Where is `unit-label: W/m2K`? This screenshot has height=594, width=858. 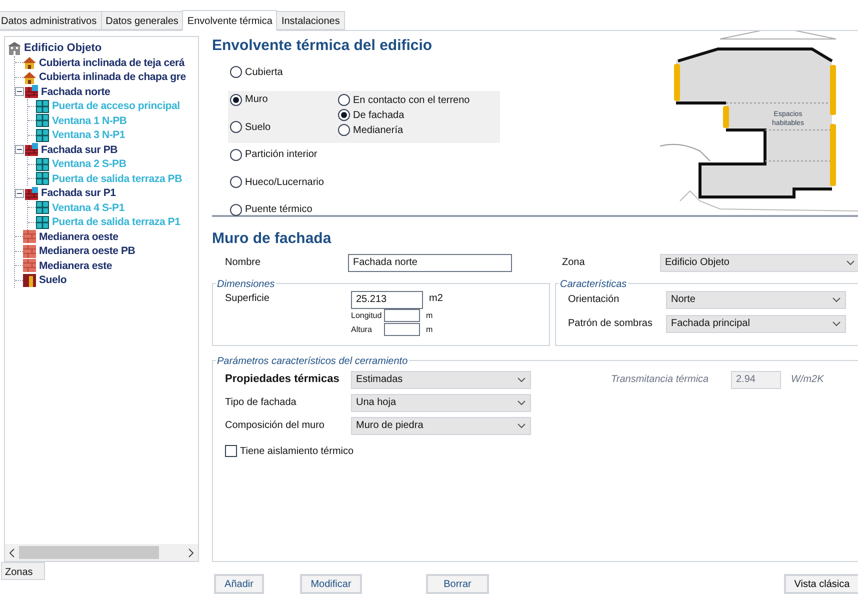
unit-label: W/m2K is located at coordinates (807, 380).